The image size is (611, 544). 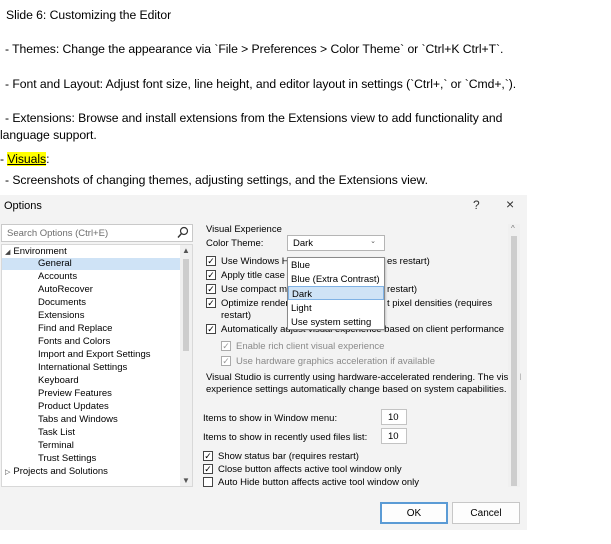 I want to click on help-button: ?, so click(x=476, y=205).